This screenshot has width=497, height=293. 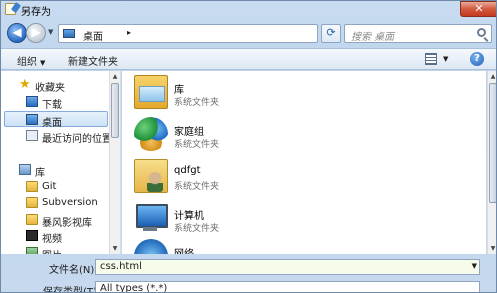 I want to click on list-item: 网络, so click(x=284, y=245).